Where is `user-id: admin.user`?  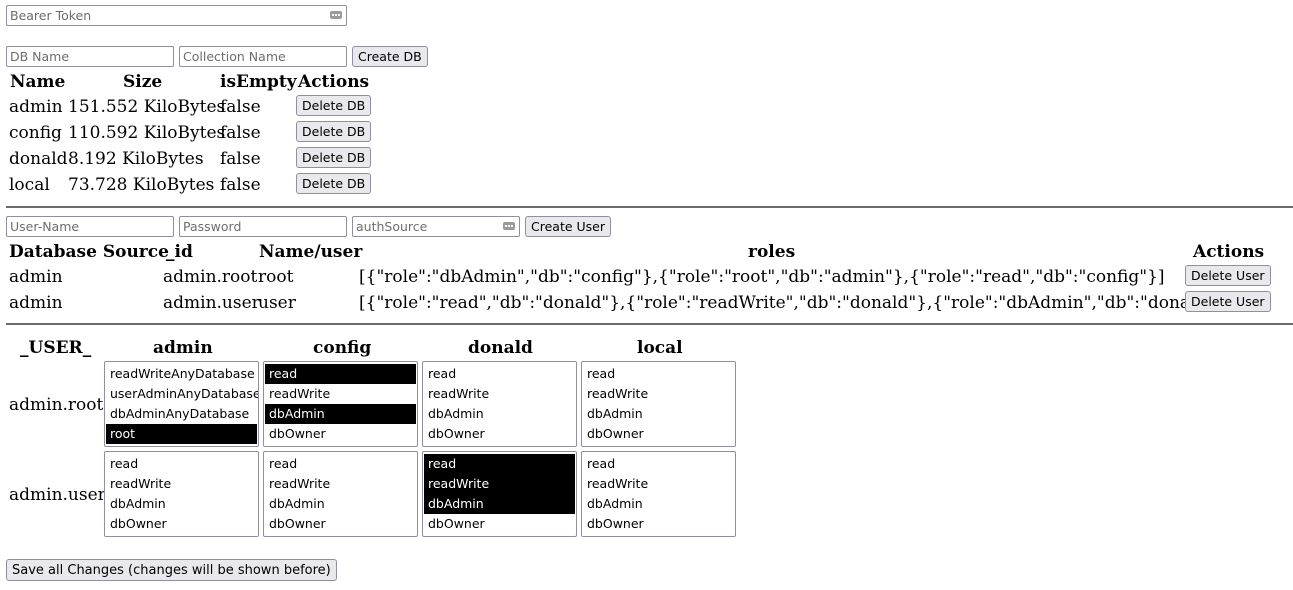
user-id: admin.user is located at coordinates (211, 303).